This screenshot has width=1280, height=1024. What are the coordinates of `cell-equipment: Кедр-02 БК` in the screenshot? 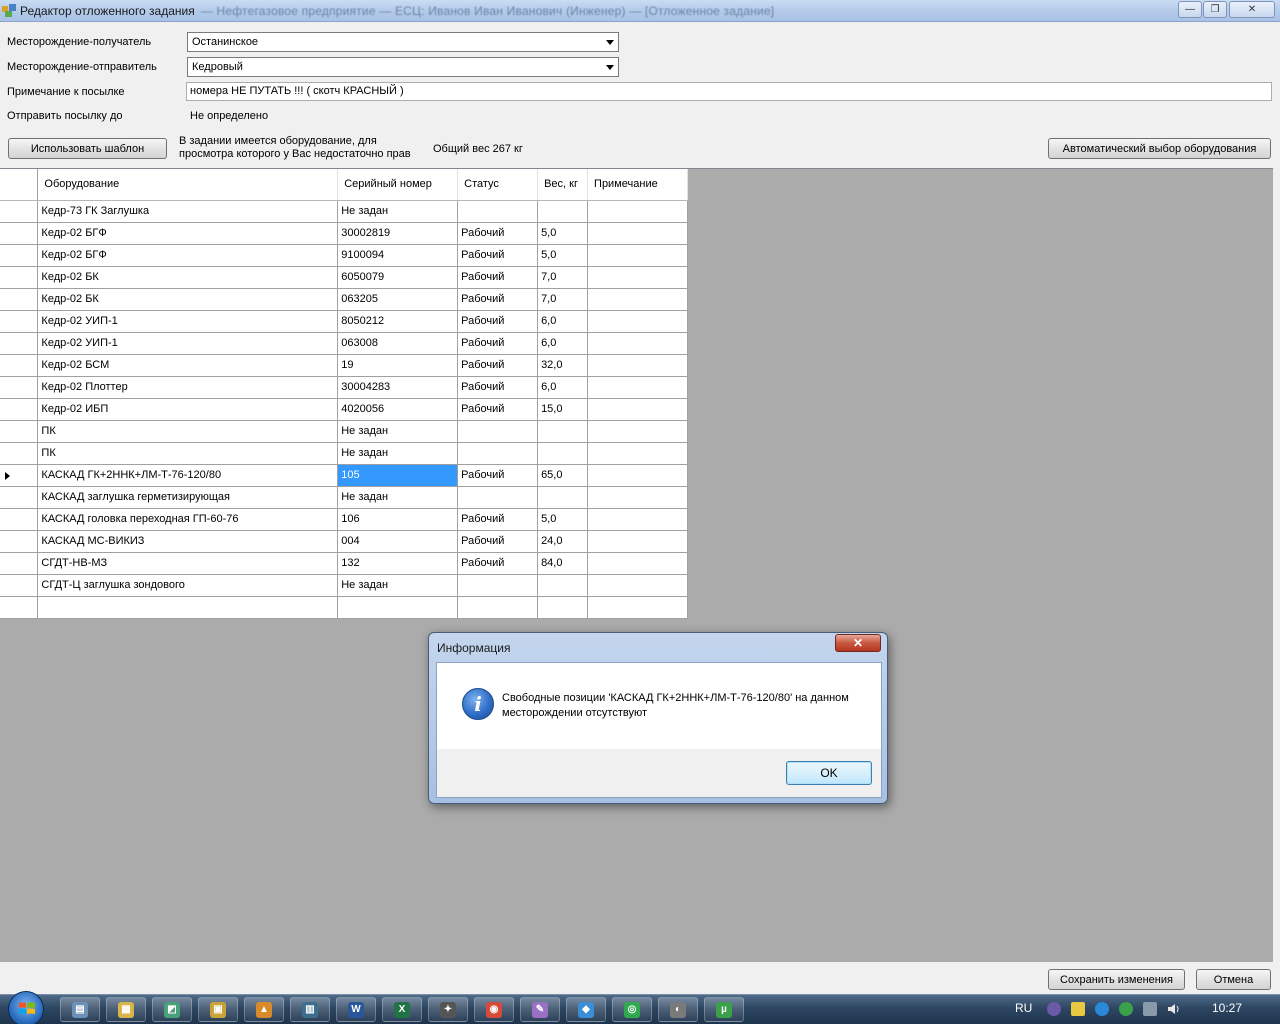 It's located at (188, 299).